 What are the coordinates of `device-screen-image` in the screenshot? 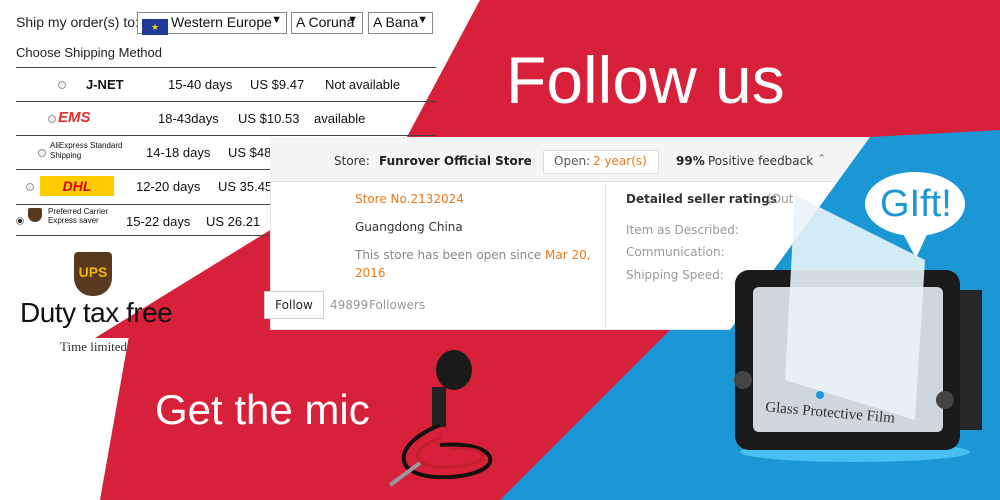 It's located at (858, 328).